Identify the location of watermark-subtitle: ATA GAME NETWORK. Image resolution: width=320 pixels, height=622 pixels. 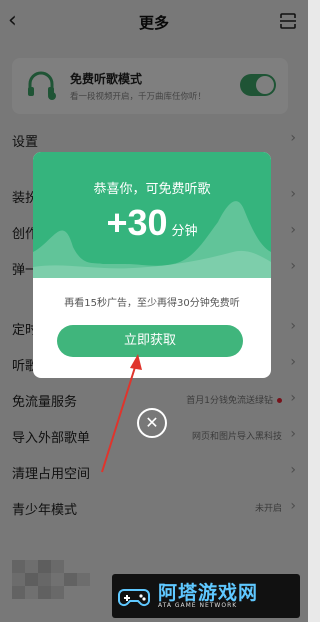
(198, 605).